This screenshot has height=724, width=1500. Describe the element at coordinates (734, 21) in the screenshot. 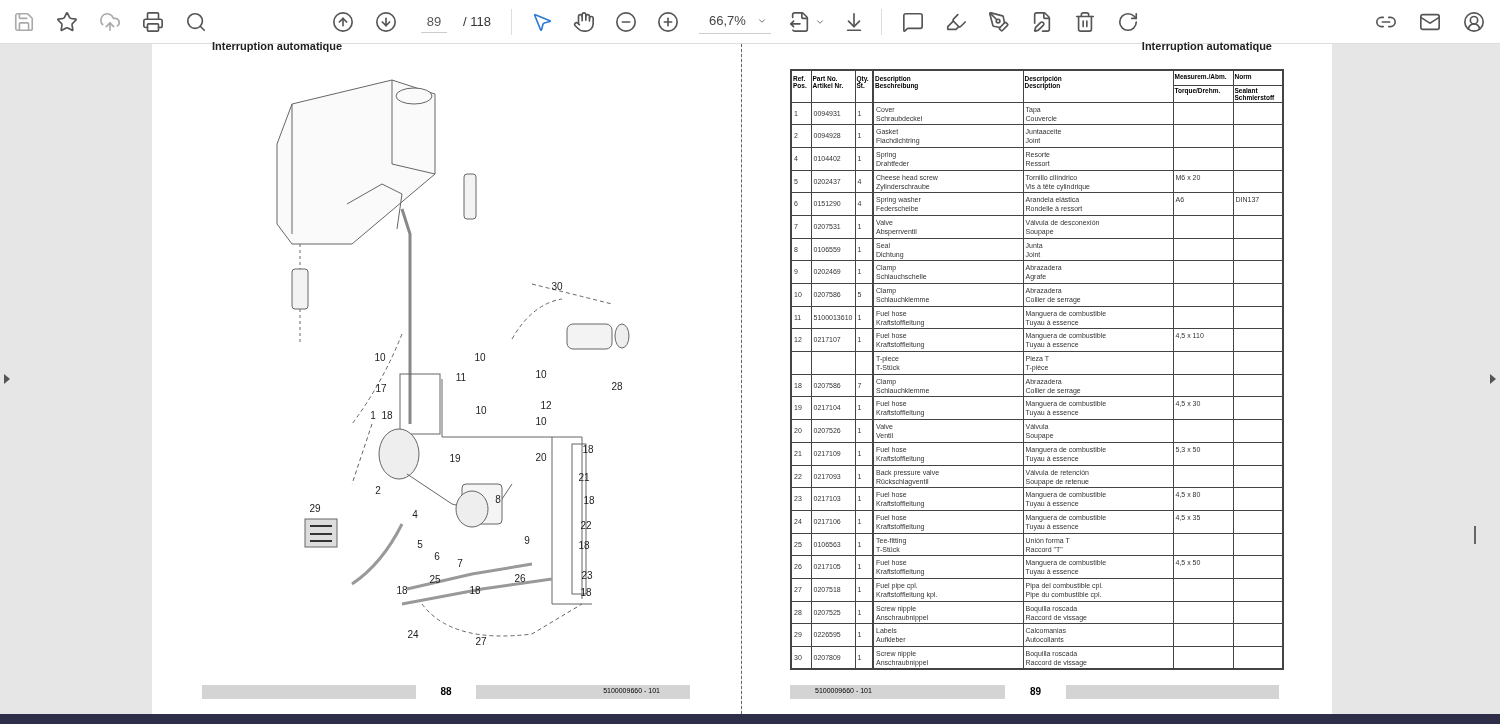

I see `zoom-dropdown: 66,7%` at that location.